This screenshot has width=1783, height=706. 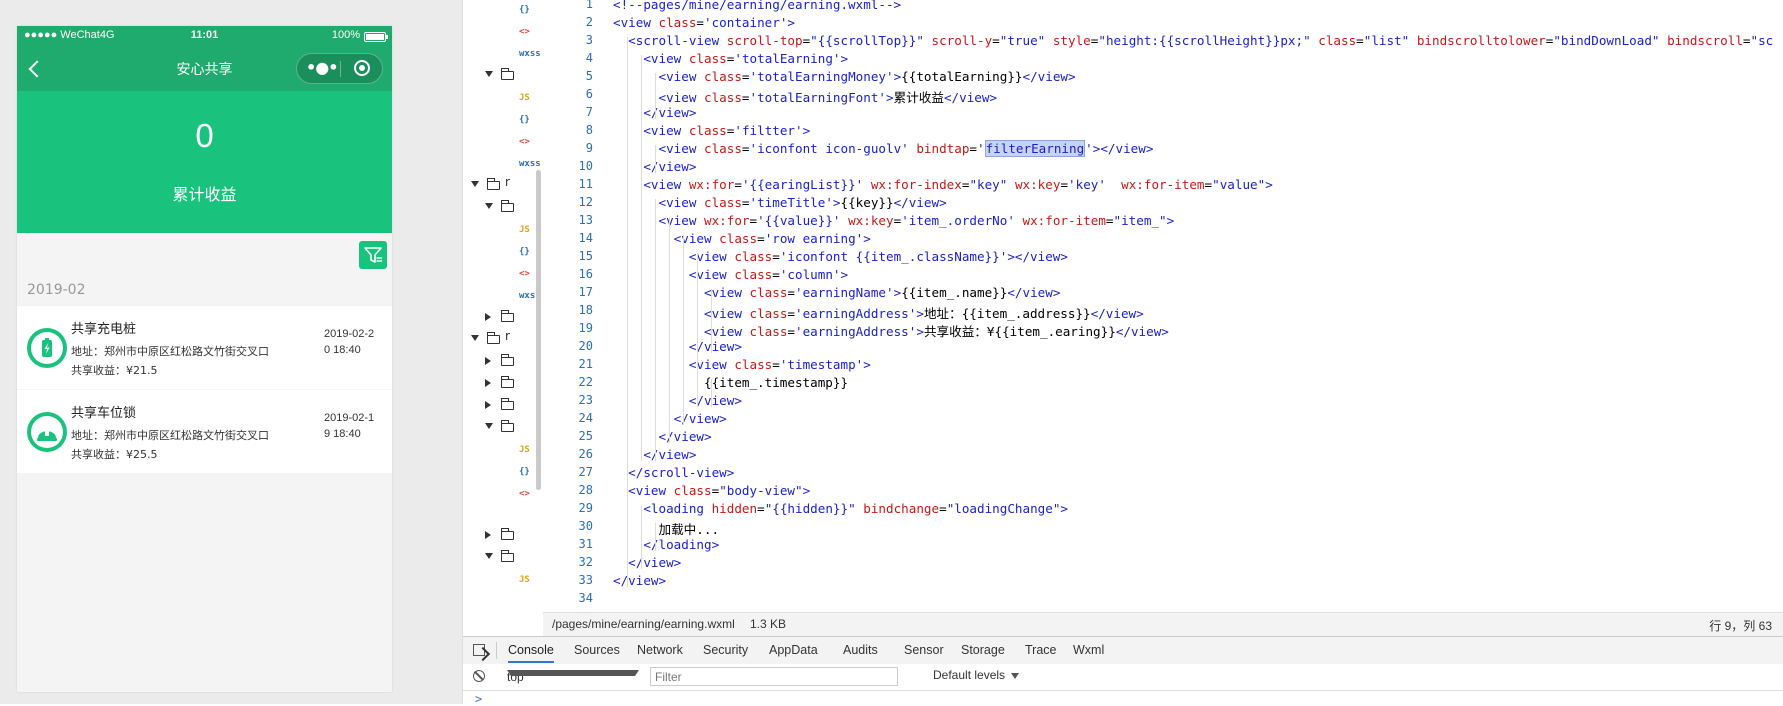 I want to click on code-line: <!--pages/mine/earning/earning.wxml-->, so click(x=757, y=6).